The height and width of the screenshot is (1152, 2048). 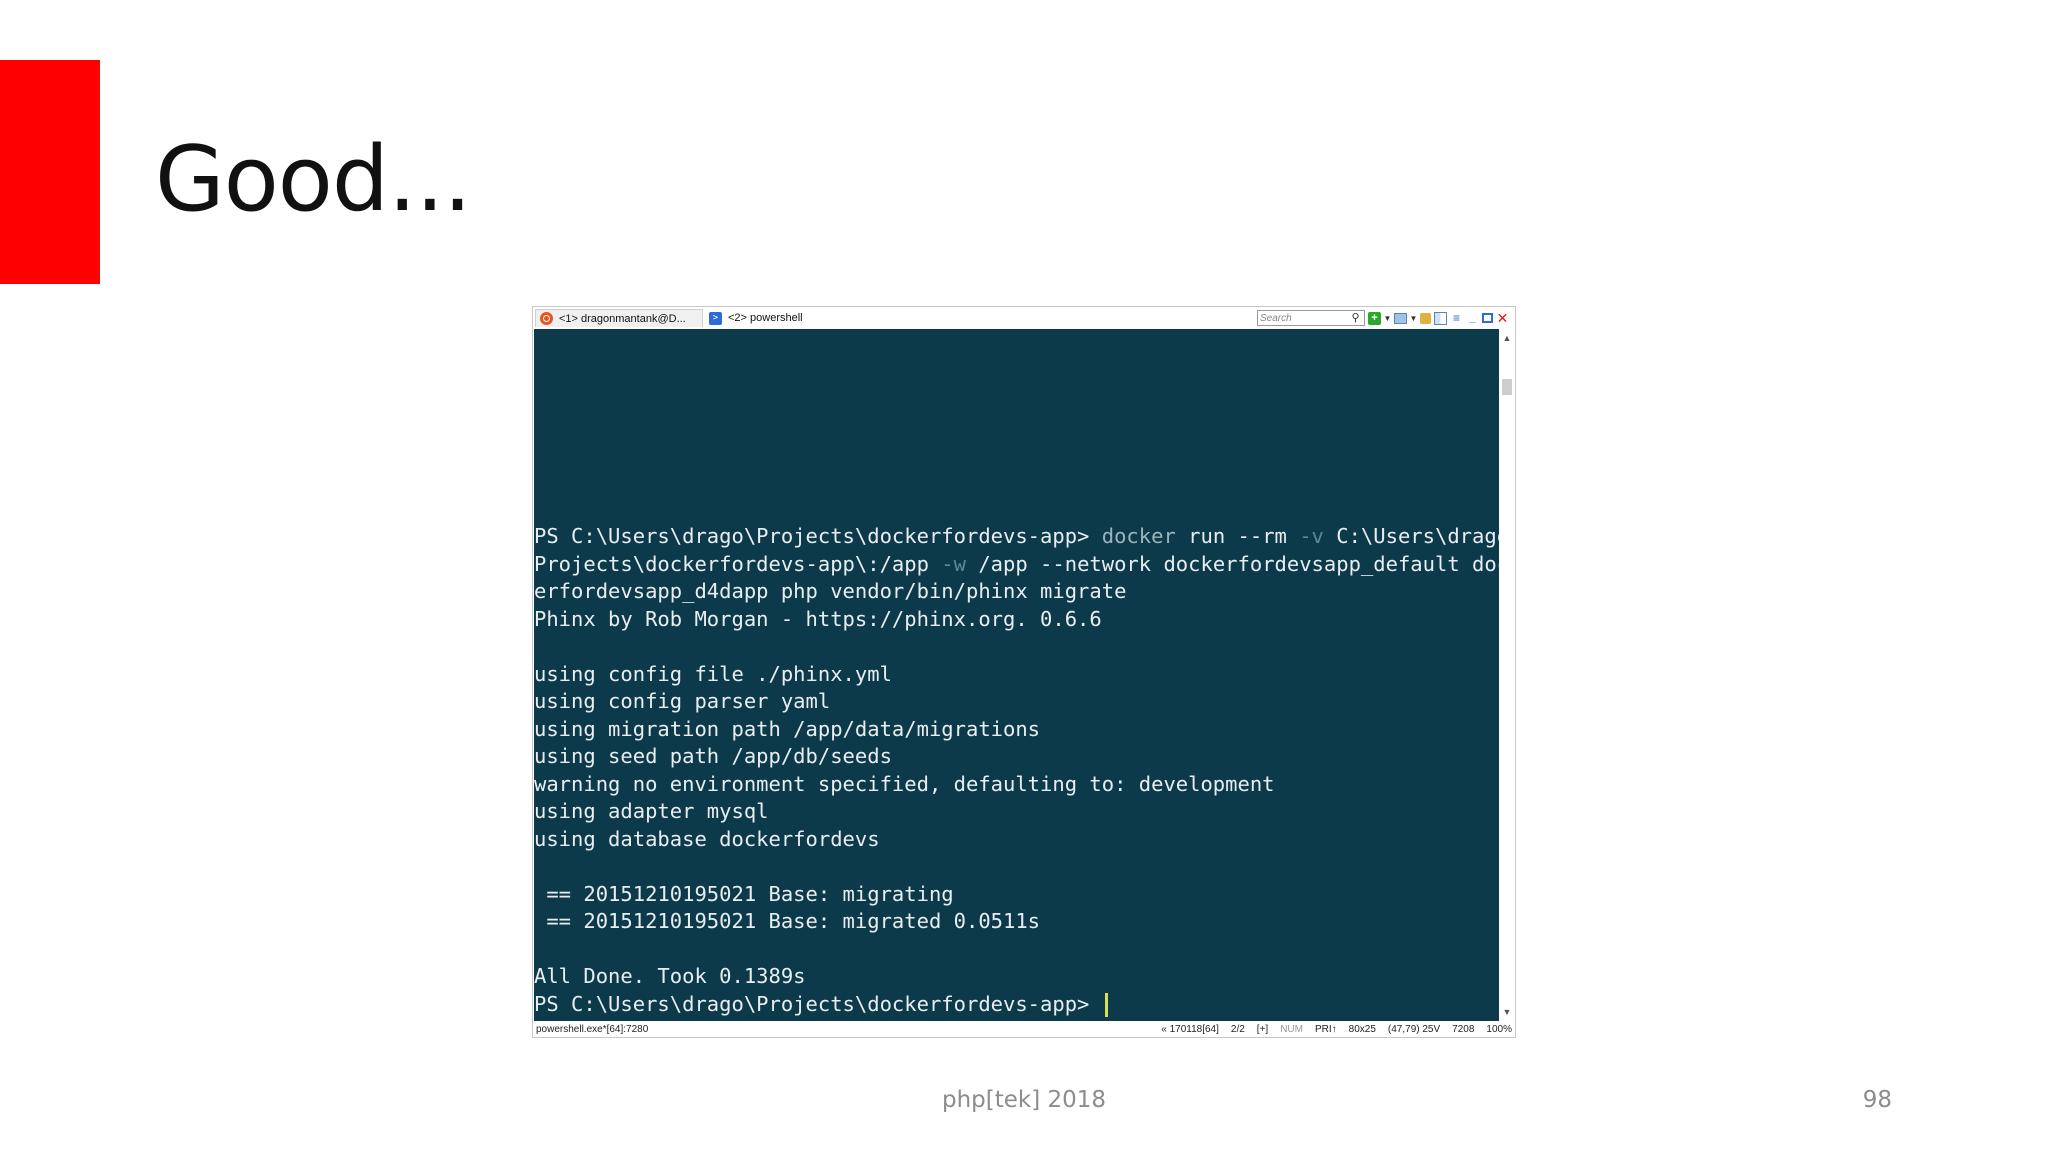 I want to click on console-segment: == 20151210195021 Base: migrating, so click(x=744, y=893).